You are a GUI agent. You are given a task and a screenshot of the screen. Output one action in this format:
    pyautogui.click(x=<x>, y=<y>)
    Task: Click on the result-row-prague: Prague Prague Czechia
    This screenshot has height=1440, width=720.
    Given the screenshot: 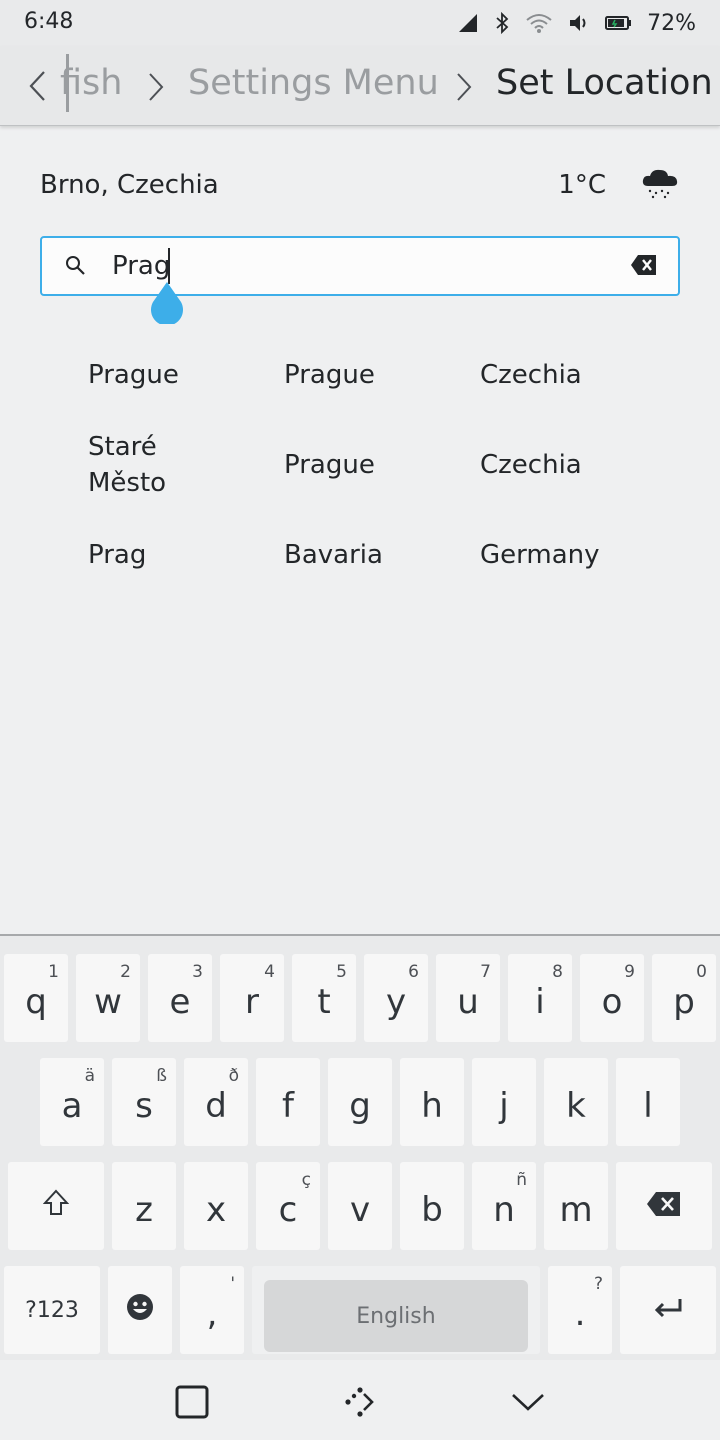 What is the action you would take?
    pyautogui.click(x=388, y=375)
    